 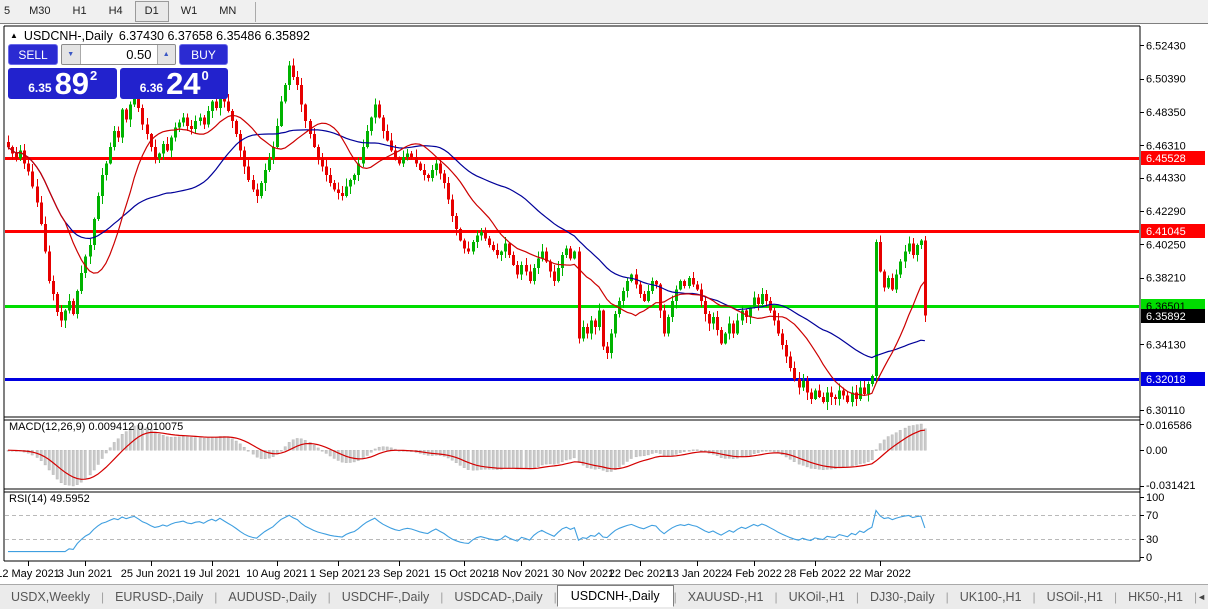 I want to click on tab-scroll-left-icon: ◄, so click(x=1201, y=597).